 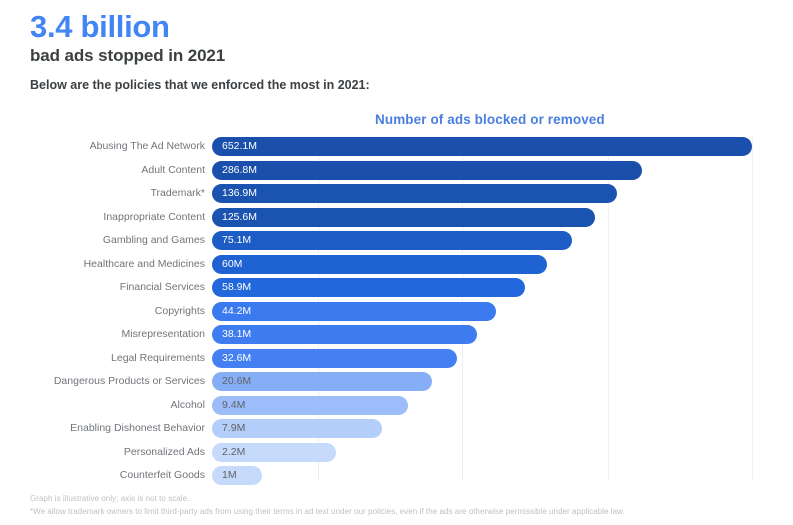 I want to click on bar-row: Misrepresentation 38.1M, so click(x=396, y=336).